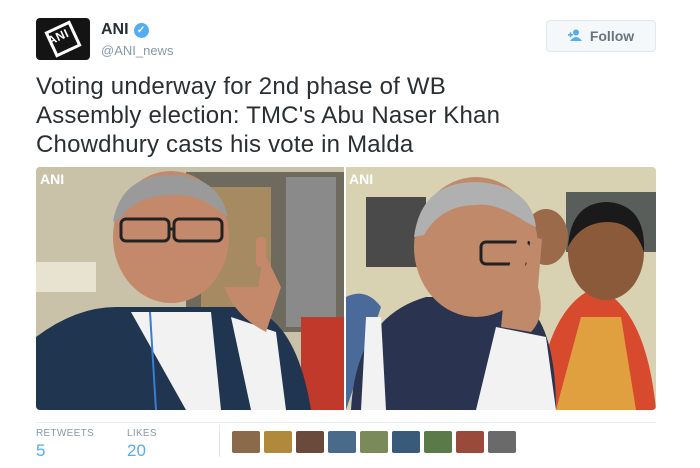  What do you see at coordinates (141, 30) in the screenshot?
I see `verified-badge-icon: ✓` at bounding box center [141, 30].